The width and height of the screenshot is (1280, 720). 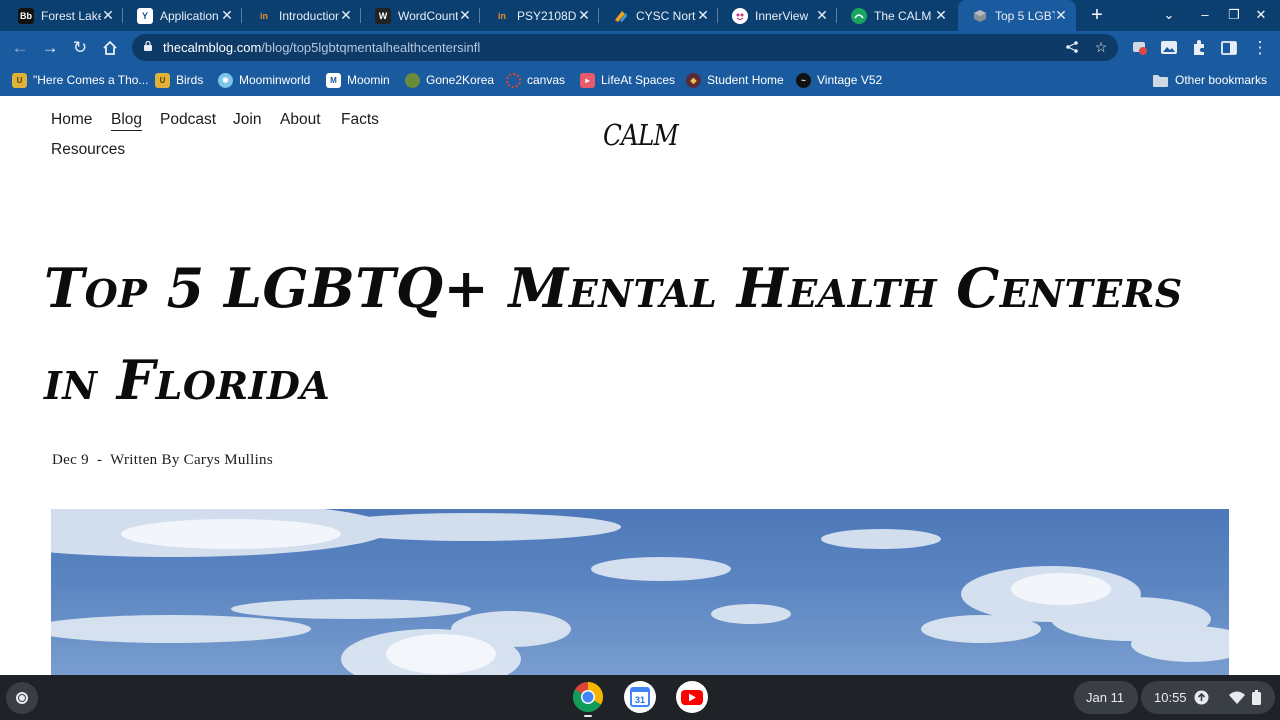 I want to click on extension-icon, so click(x=1140, y=48).